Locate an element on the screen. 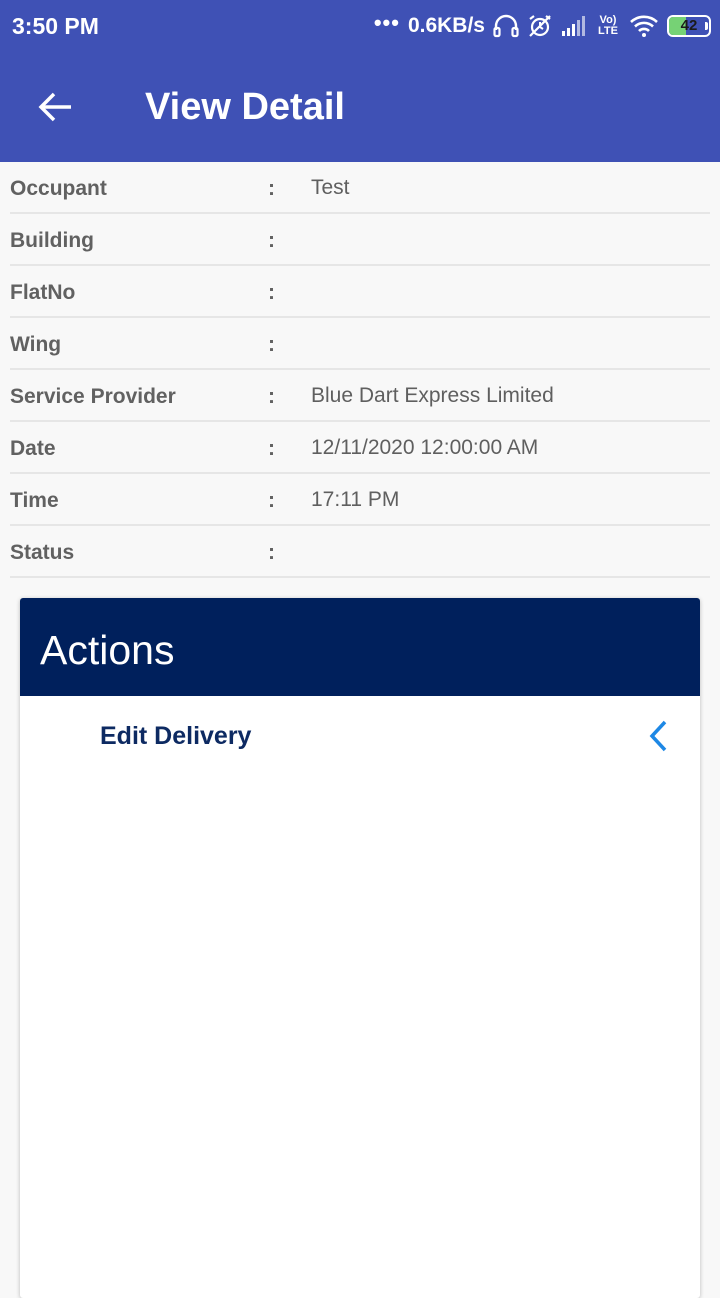 Image resolution: width=720 pixels, height=1298 pixels. back-button is located at coordinates (55, 107).